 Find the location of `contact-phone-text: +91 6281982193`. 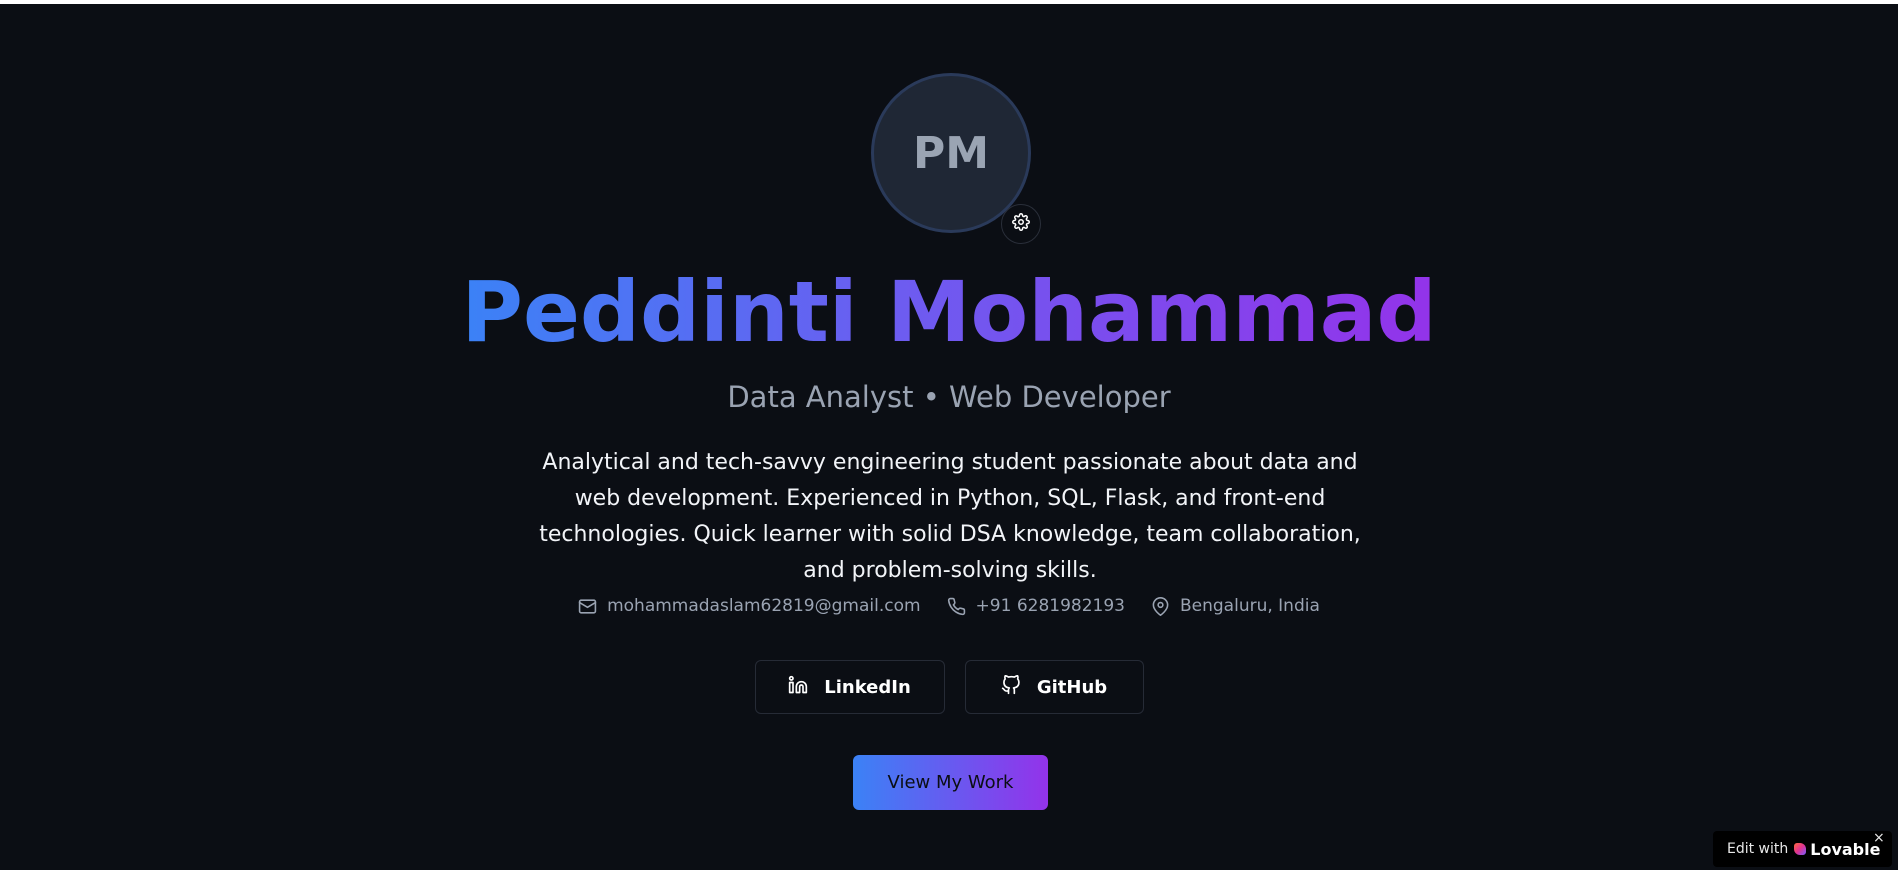

contact-phone-text: +91 6281982193 is located at coordinates (1050, 606).